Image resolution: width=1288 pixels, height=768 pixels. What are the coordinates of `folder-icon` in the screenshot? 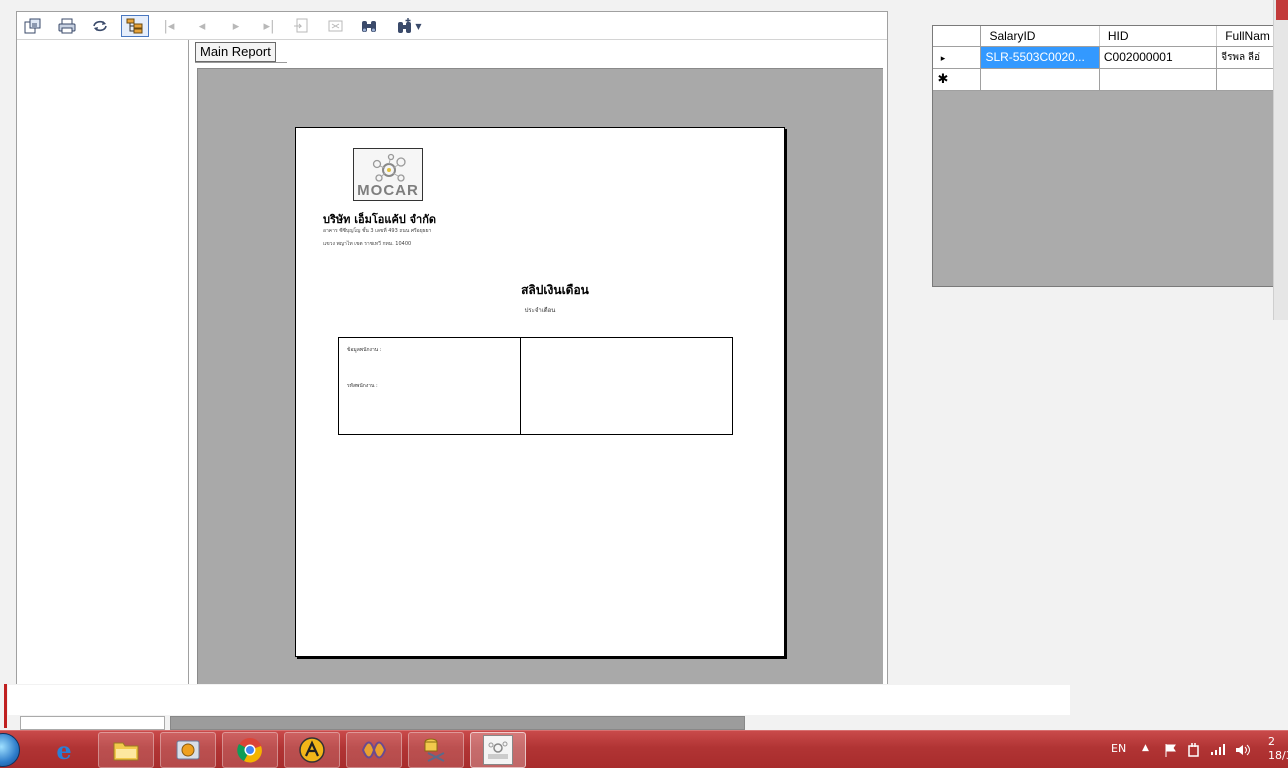 It's located at (126, 750).